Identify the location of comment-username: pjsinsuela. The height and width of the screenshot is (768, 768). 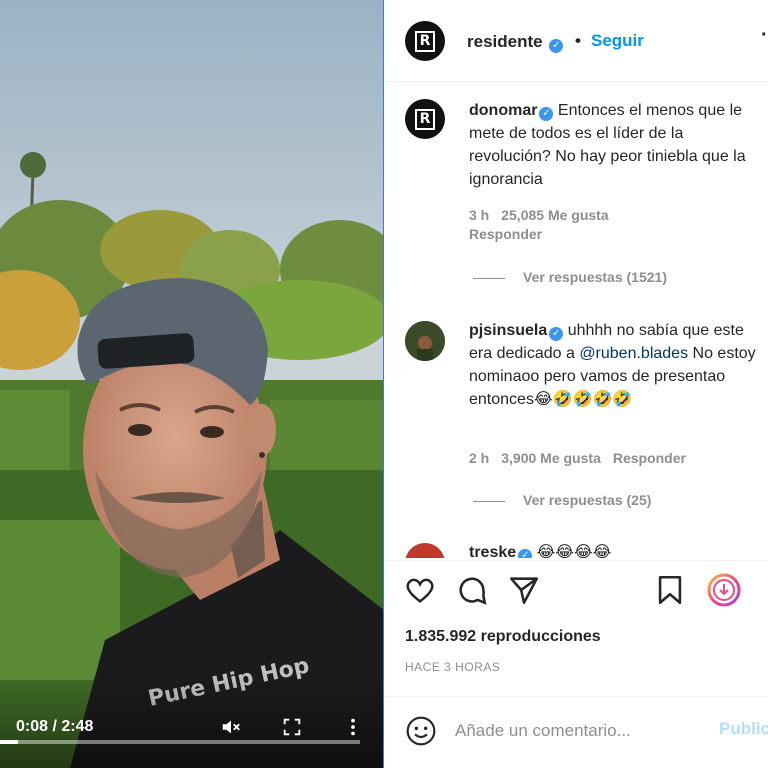
(508, 330).